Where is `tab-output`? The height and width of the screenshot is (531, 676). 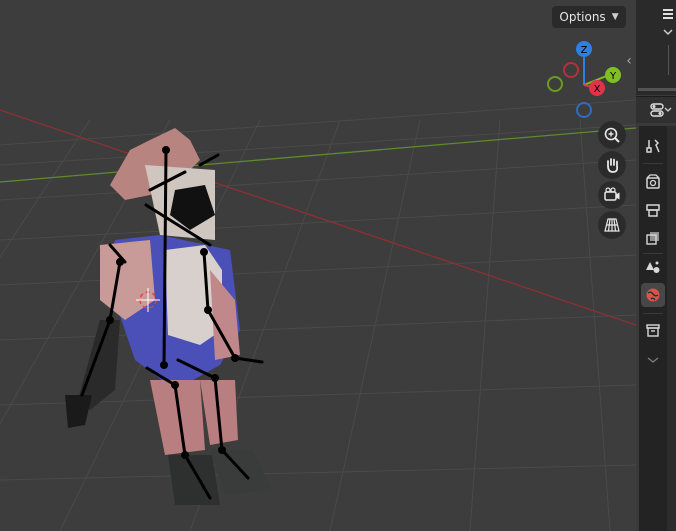
tab-output is located at coordinates (653, 210).